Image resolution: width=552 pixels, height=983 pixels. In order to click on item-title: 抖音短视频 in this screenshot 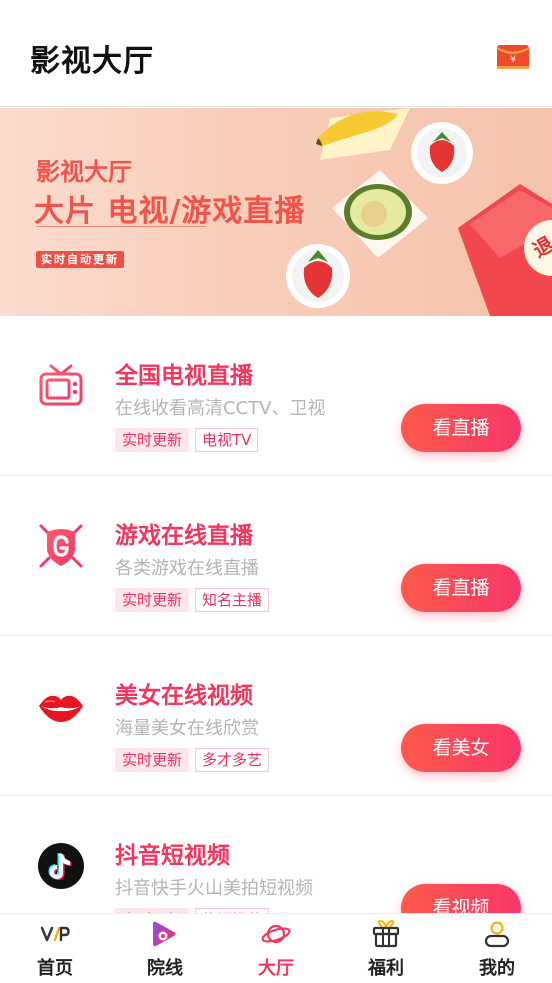, I will do `click(172, 856)`.